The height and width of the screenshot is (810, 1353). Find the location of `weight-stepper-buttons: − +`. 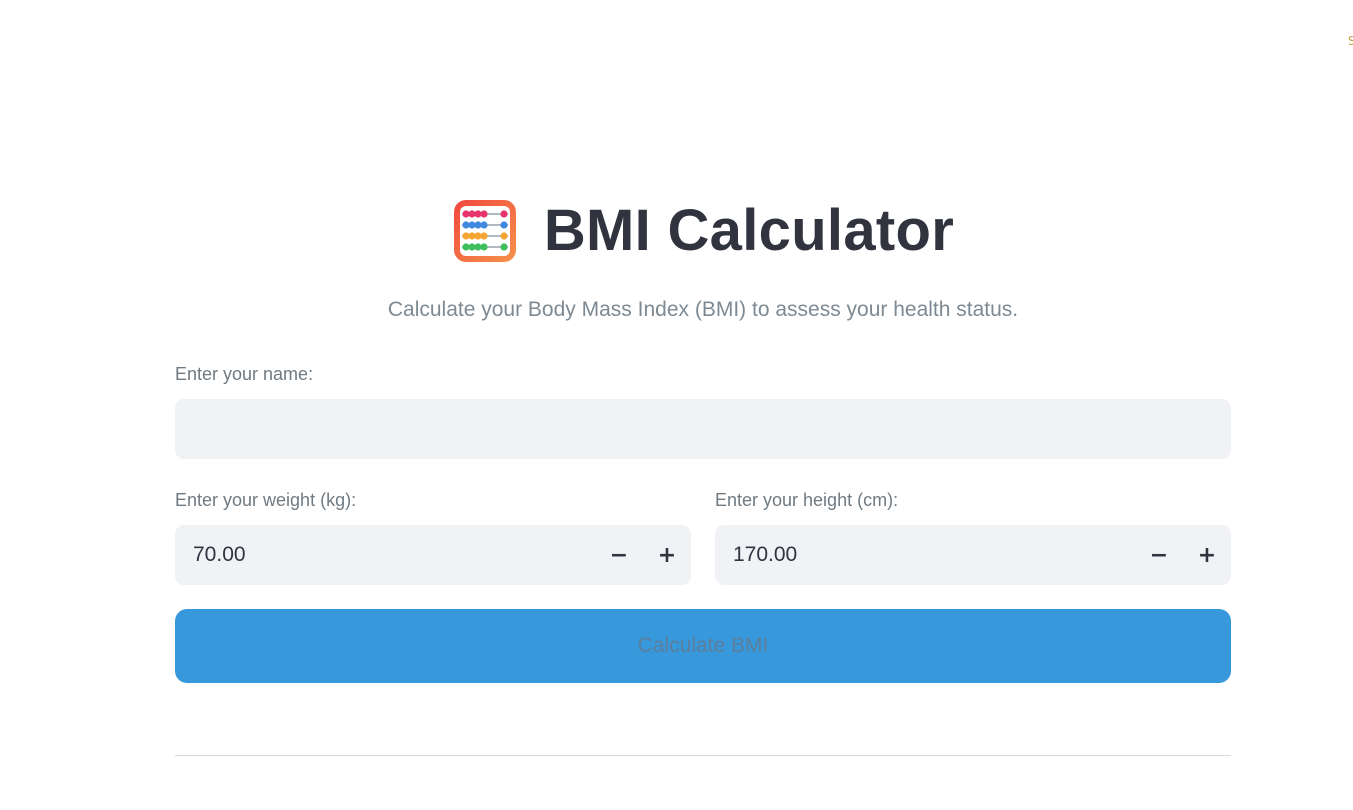

weight-stepper-buttons: − + is located at coordinates (643, 555).